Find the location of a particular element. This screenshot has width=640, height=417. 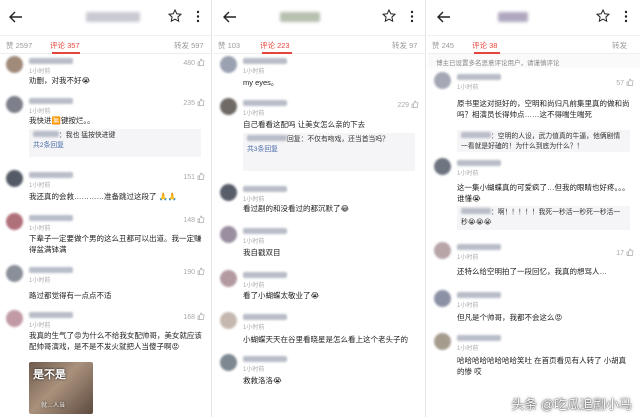

like-count: 148 is located at coordinates (194, 219).